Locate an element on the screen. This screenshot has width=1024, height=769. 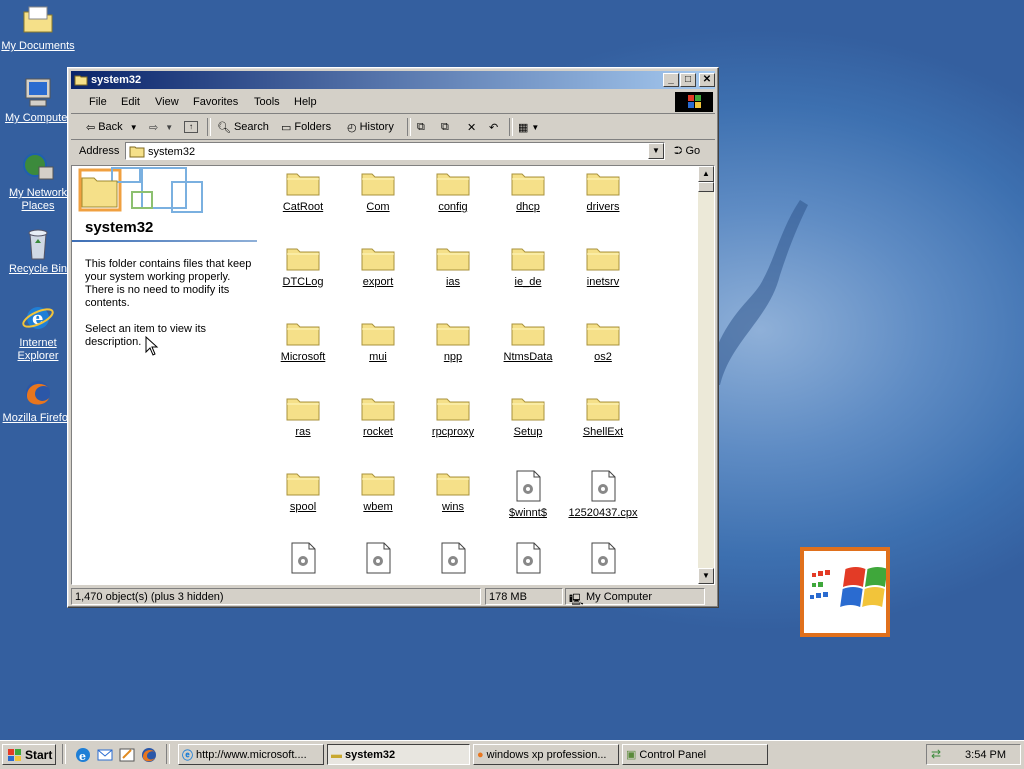
go-button: ⮊ Go is located at coordinates (687, 151).